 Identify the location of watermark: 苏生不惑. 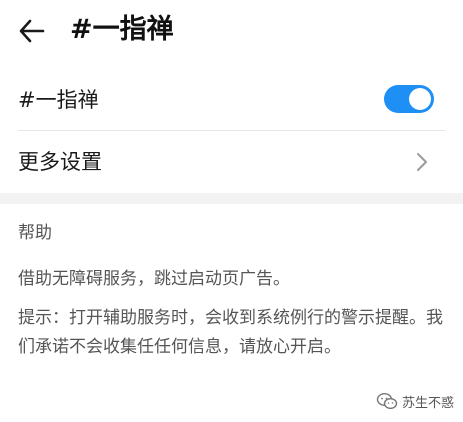
(415, 401).